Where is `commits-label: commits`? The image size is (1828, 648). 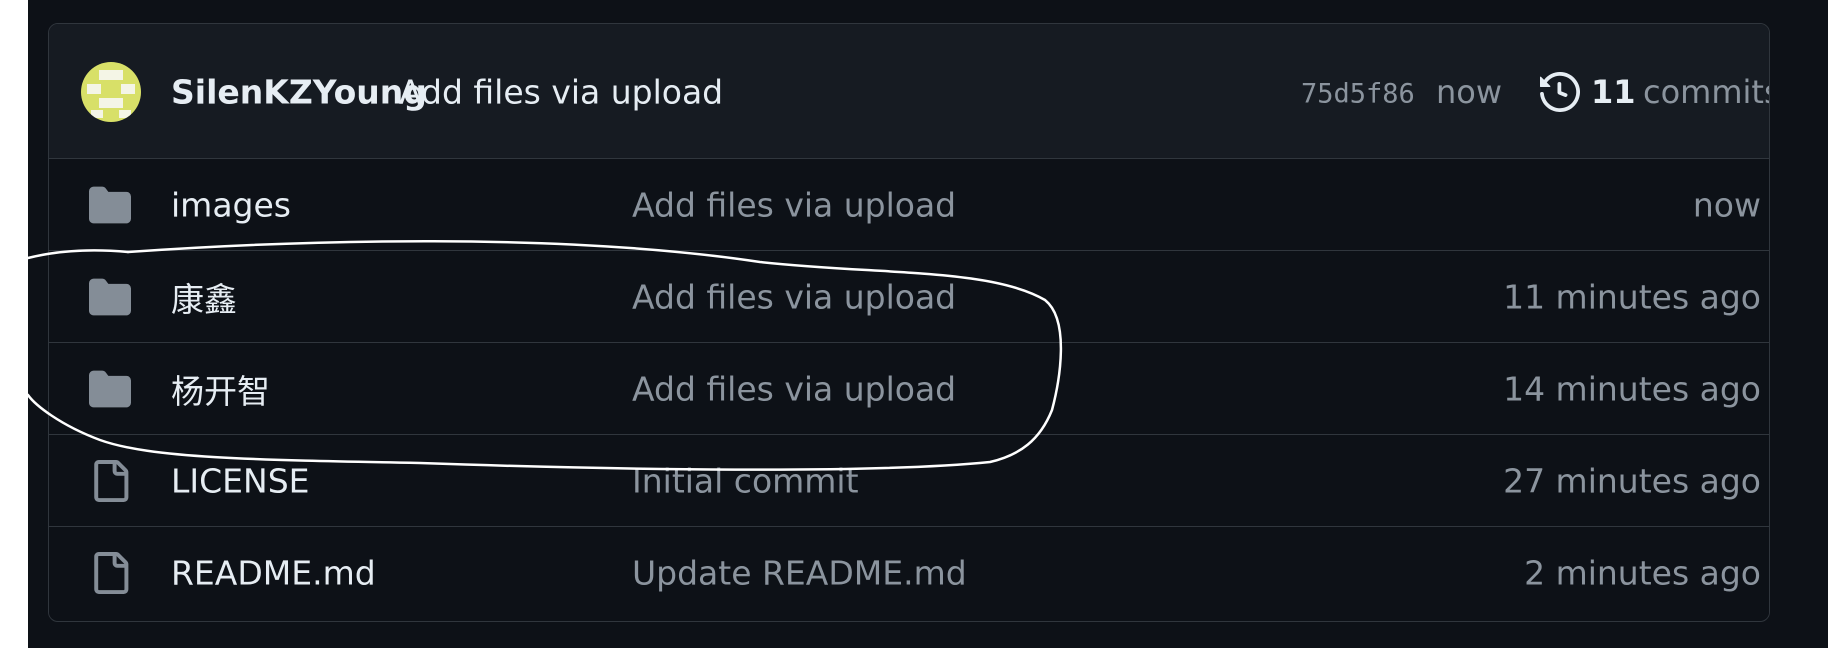
commits-label: commits is located at coordinates (1706, 92).